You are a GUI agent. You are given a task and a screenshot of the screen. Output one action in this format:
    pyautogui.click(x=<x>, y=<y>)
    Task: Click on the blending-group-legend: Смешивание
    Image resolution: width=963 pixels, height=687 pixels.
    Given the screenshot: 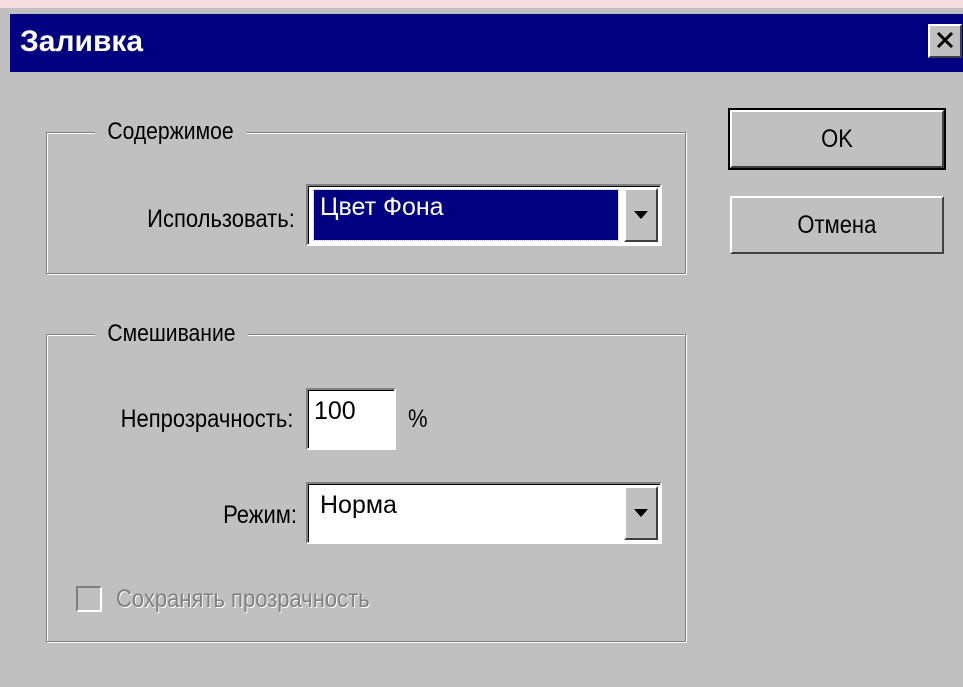 What is the action you would take?
    pyautogui.click(x=171, y=334)
    